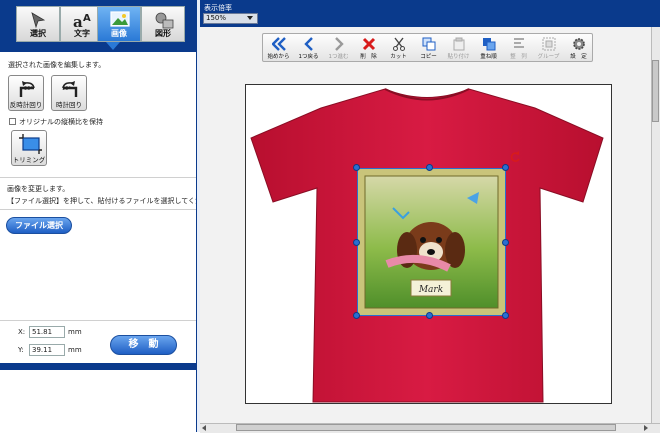 This screenshot has width=660, height=433. Describe the element at coordinates (578, 57) in the screenshot. I see `settings-label: 設 定` at that location.